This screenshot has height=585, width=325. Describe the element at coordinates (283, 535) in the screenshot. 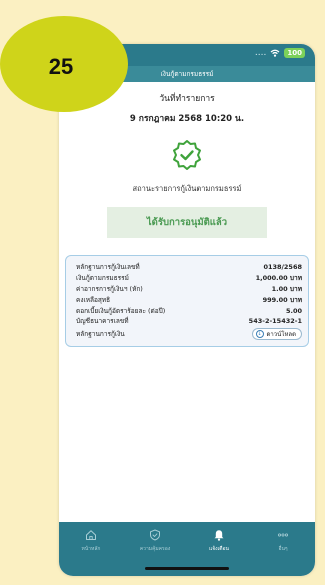

I see `more-icon` at that location.